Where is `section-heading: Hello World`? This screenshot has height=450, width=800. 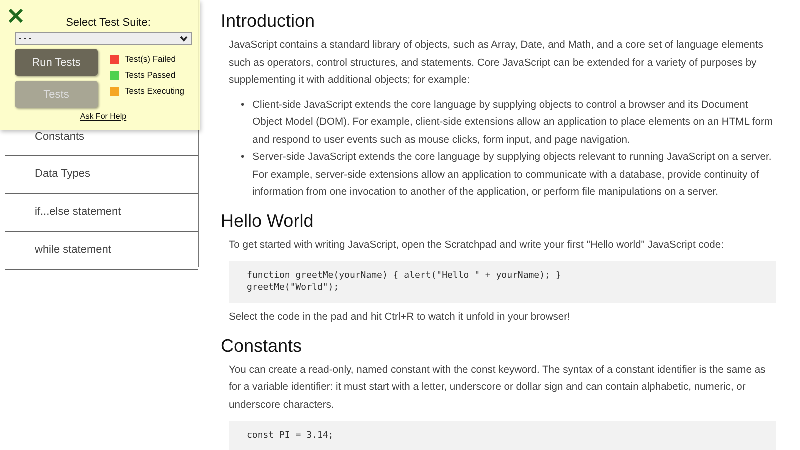 section-heading: Hello World is located at coordinates (268, 221).